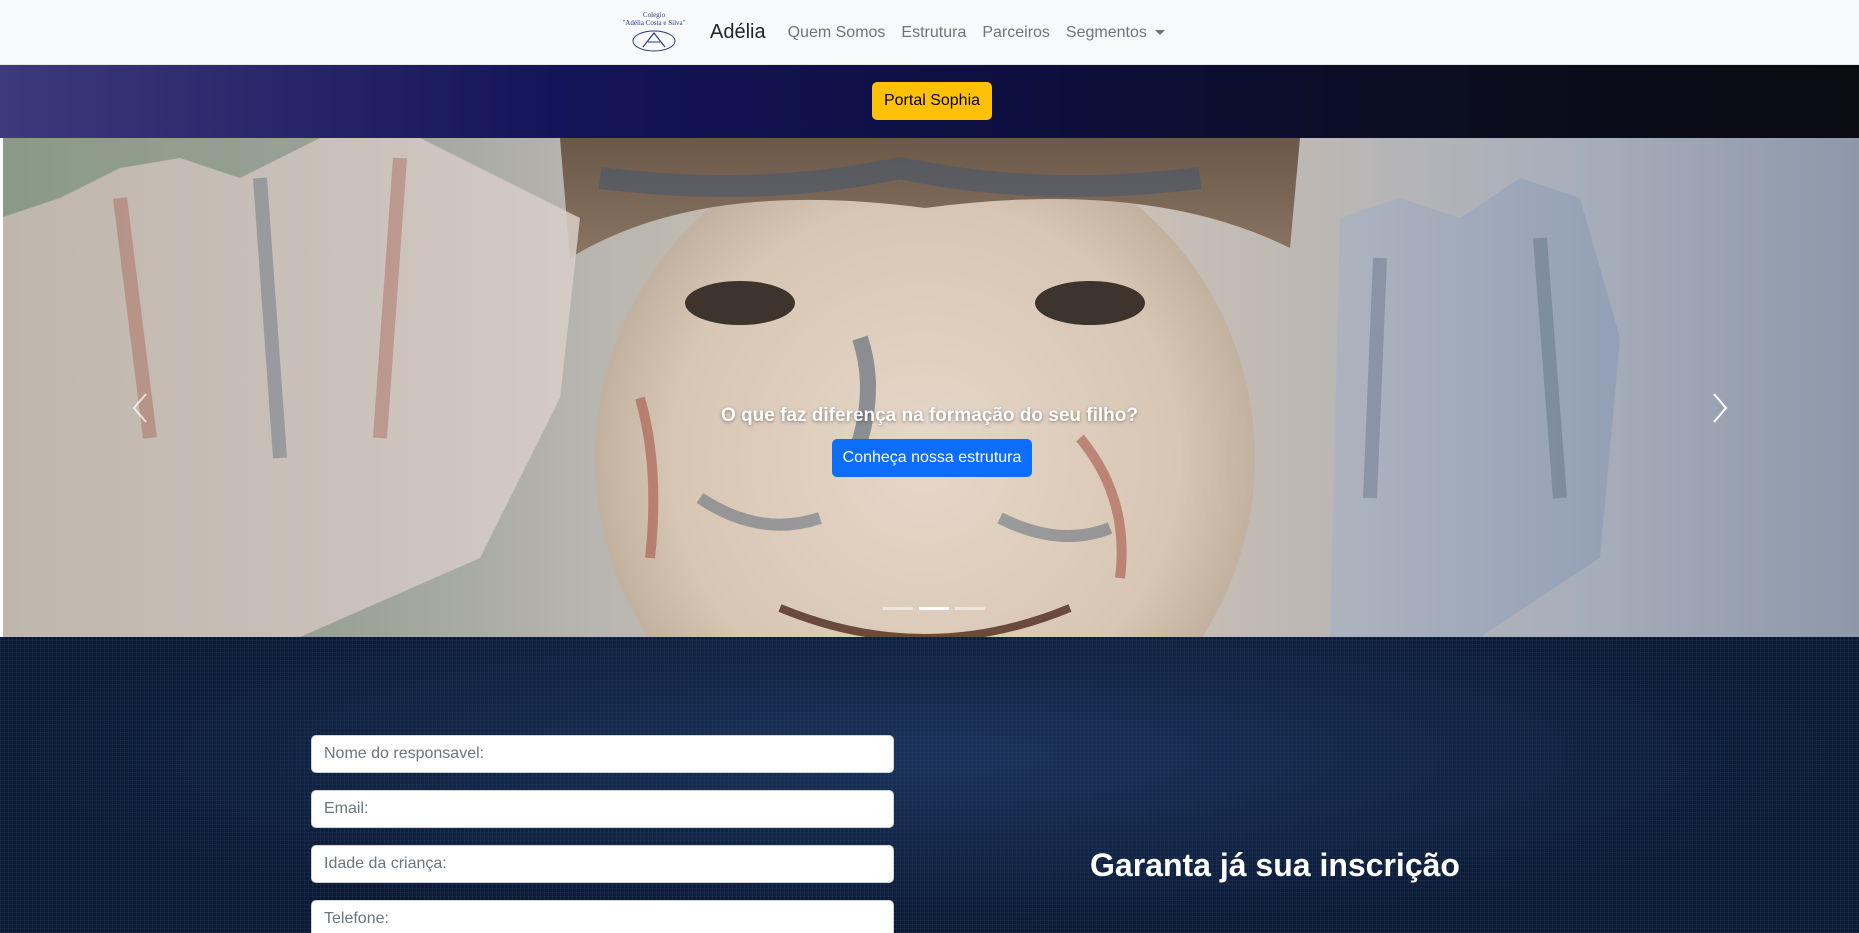 Image resolution: width=1859 pixels, height=933 pixels. Describe the element at coordinates (837, 33) in the screenshot. I see `nav-link-quem-somos: Quem Somos` at that location.